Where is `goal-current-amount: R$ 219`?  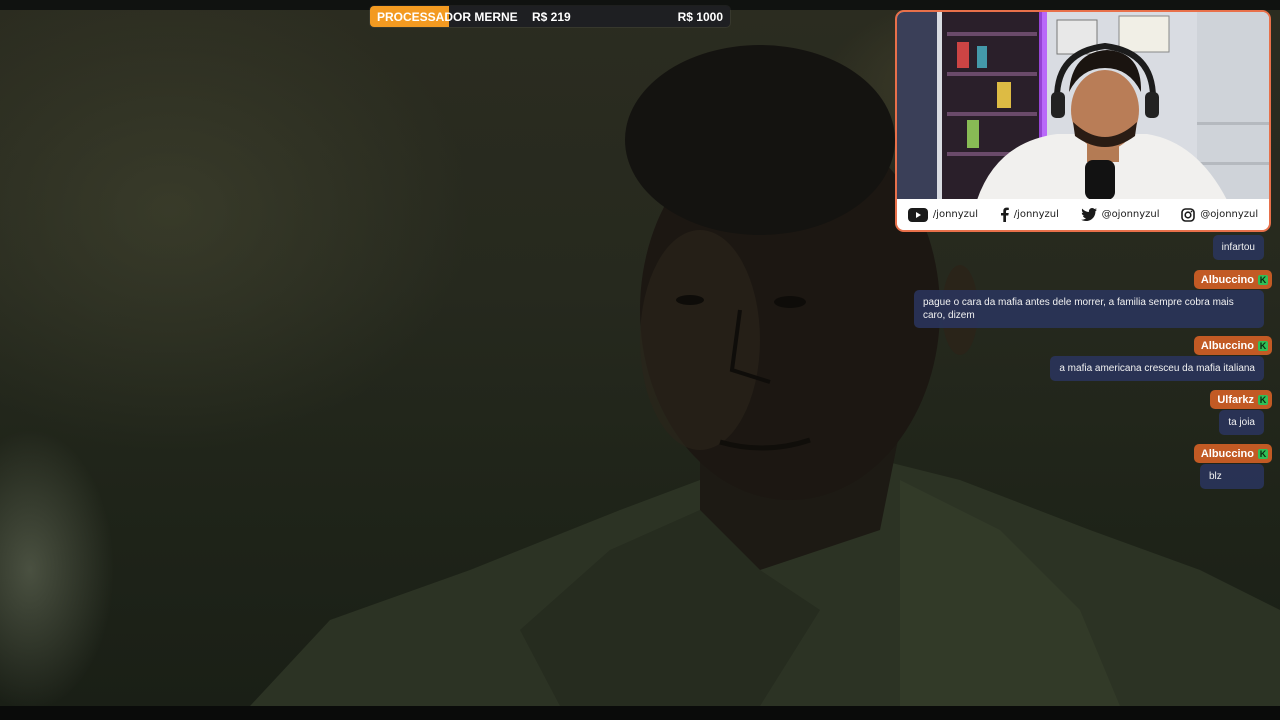 goal-current-amount: R$ 219 is located at coordinates (551, 17).